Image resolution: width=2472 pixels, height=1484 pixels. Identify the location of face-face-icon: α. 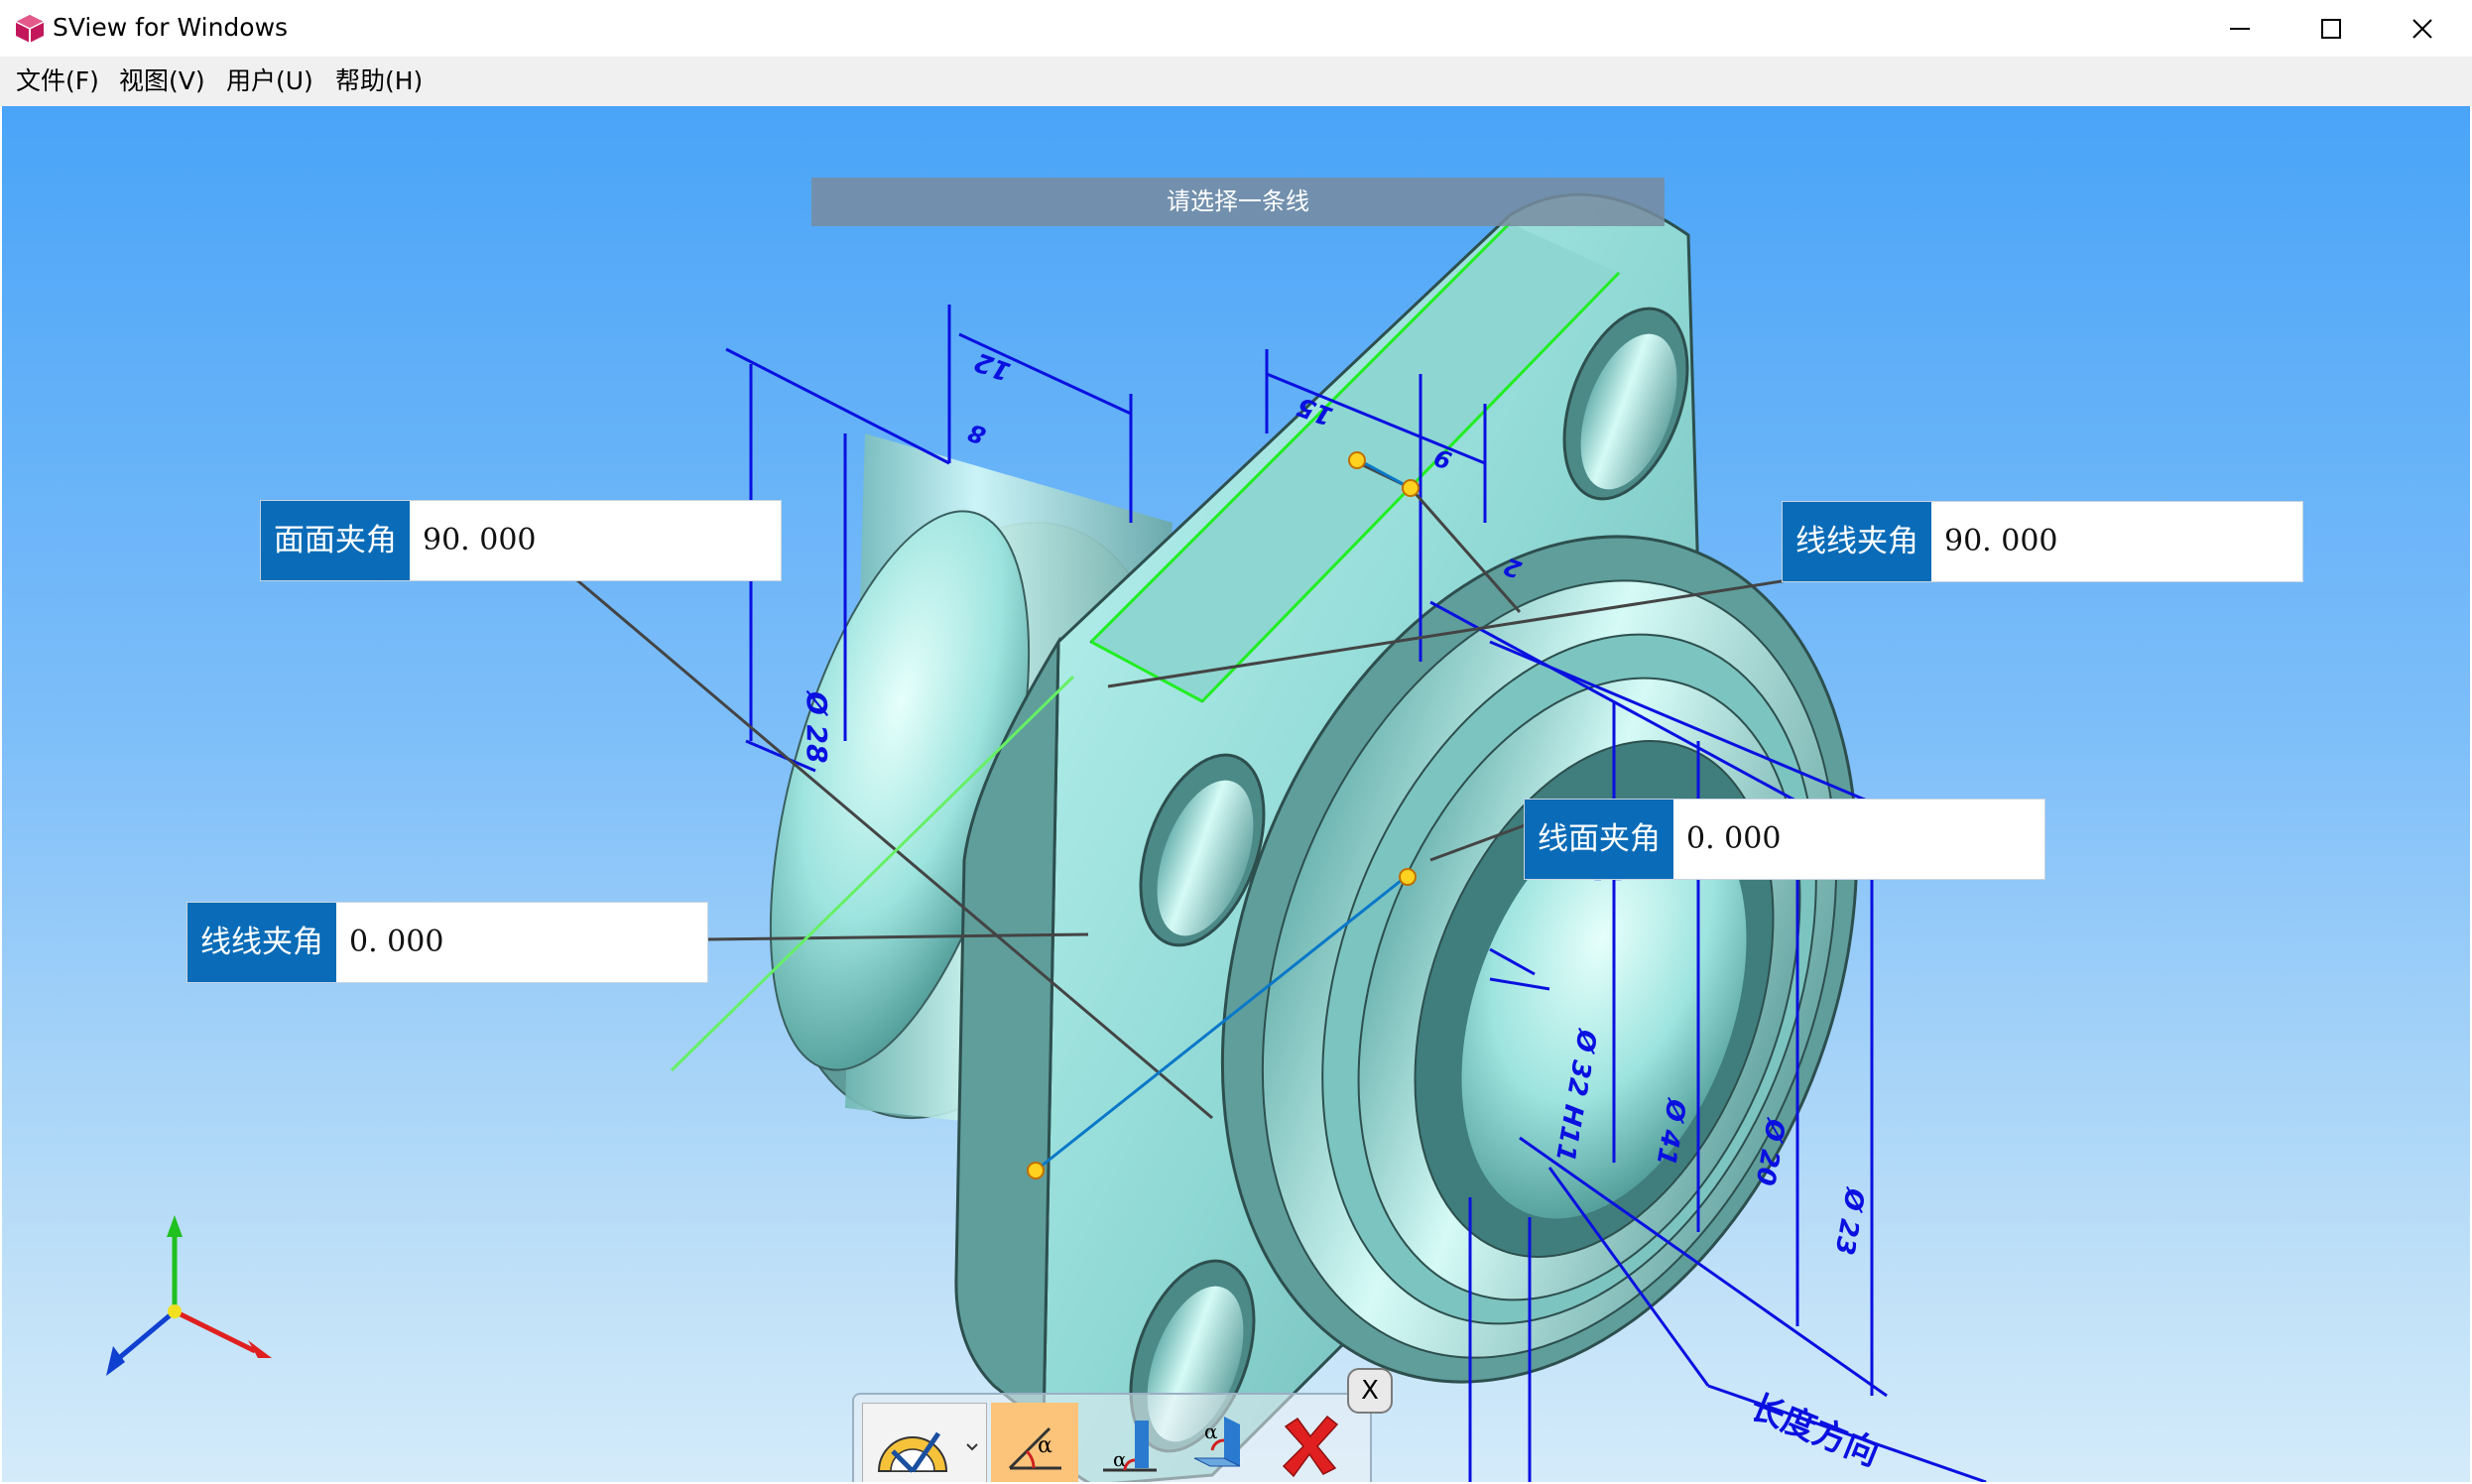
(1217, 1442).